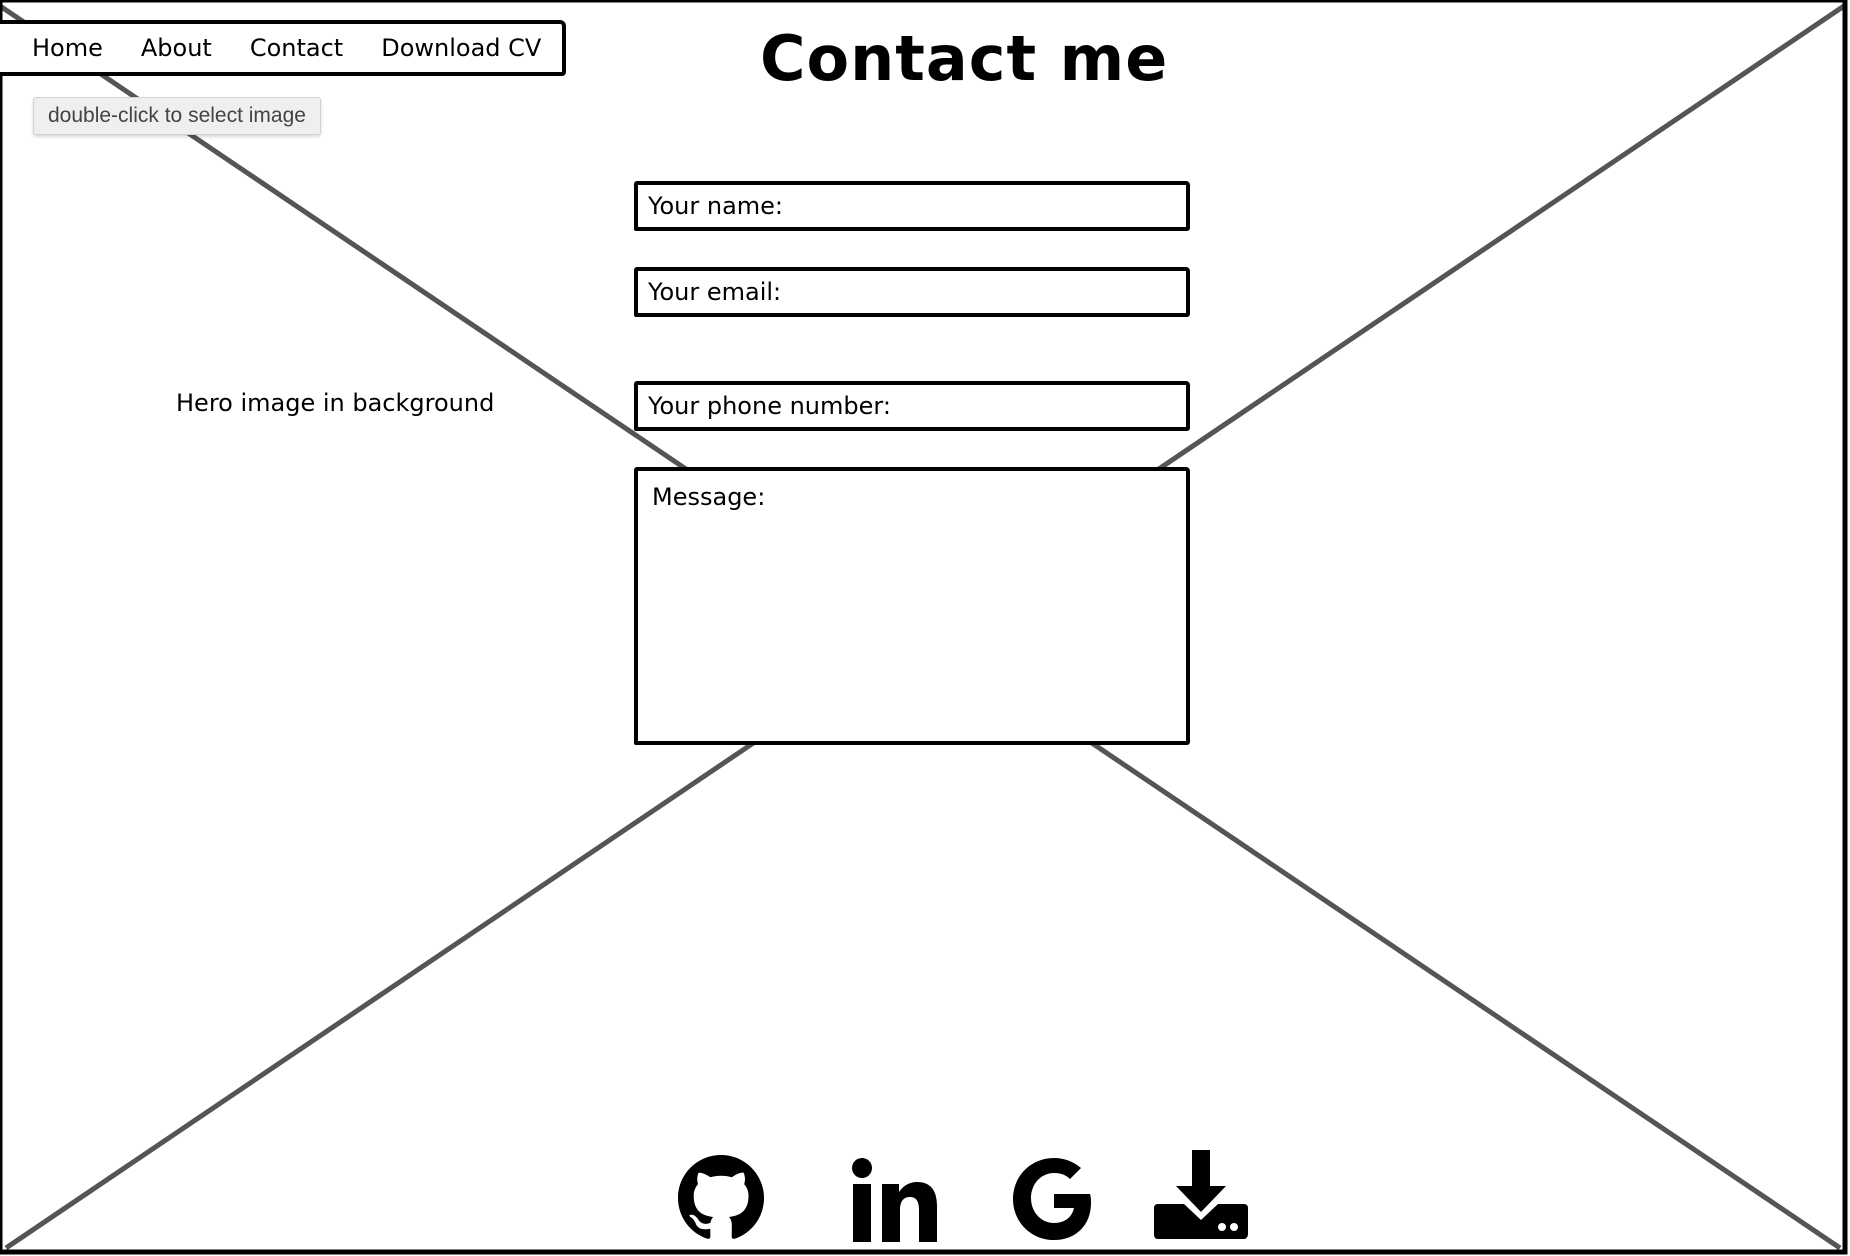 This screenshot has width=1850, height=1256. I want to click on email-field: Your email:, so click(912, 292).